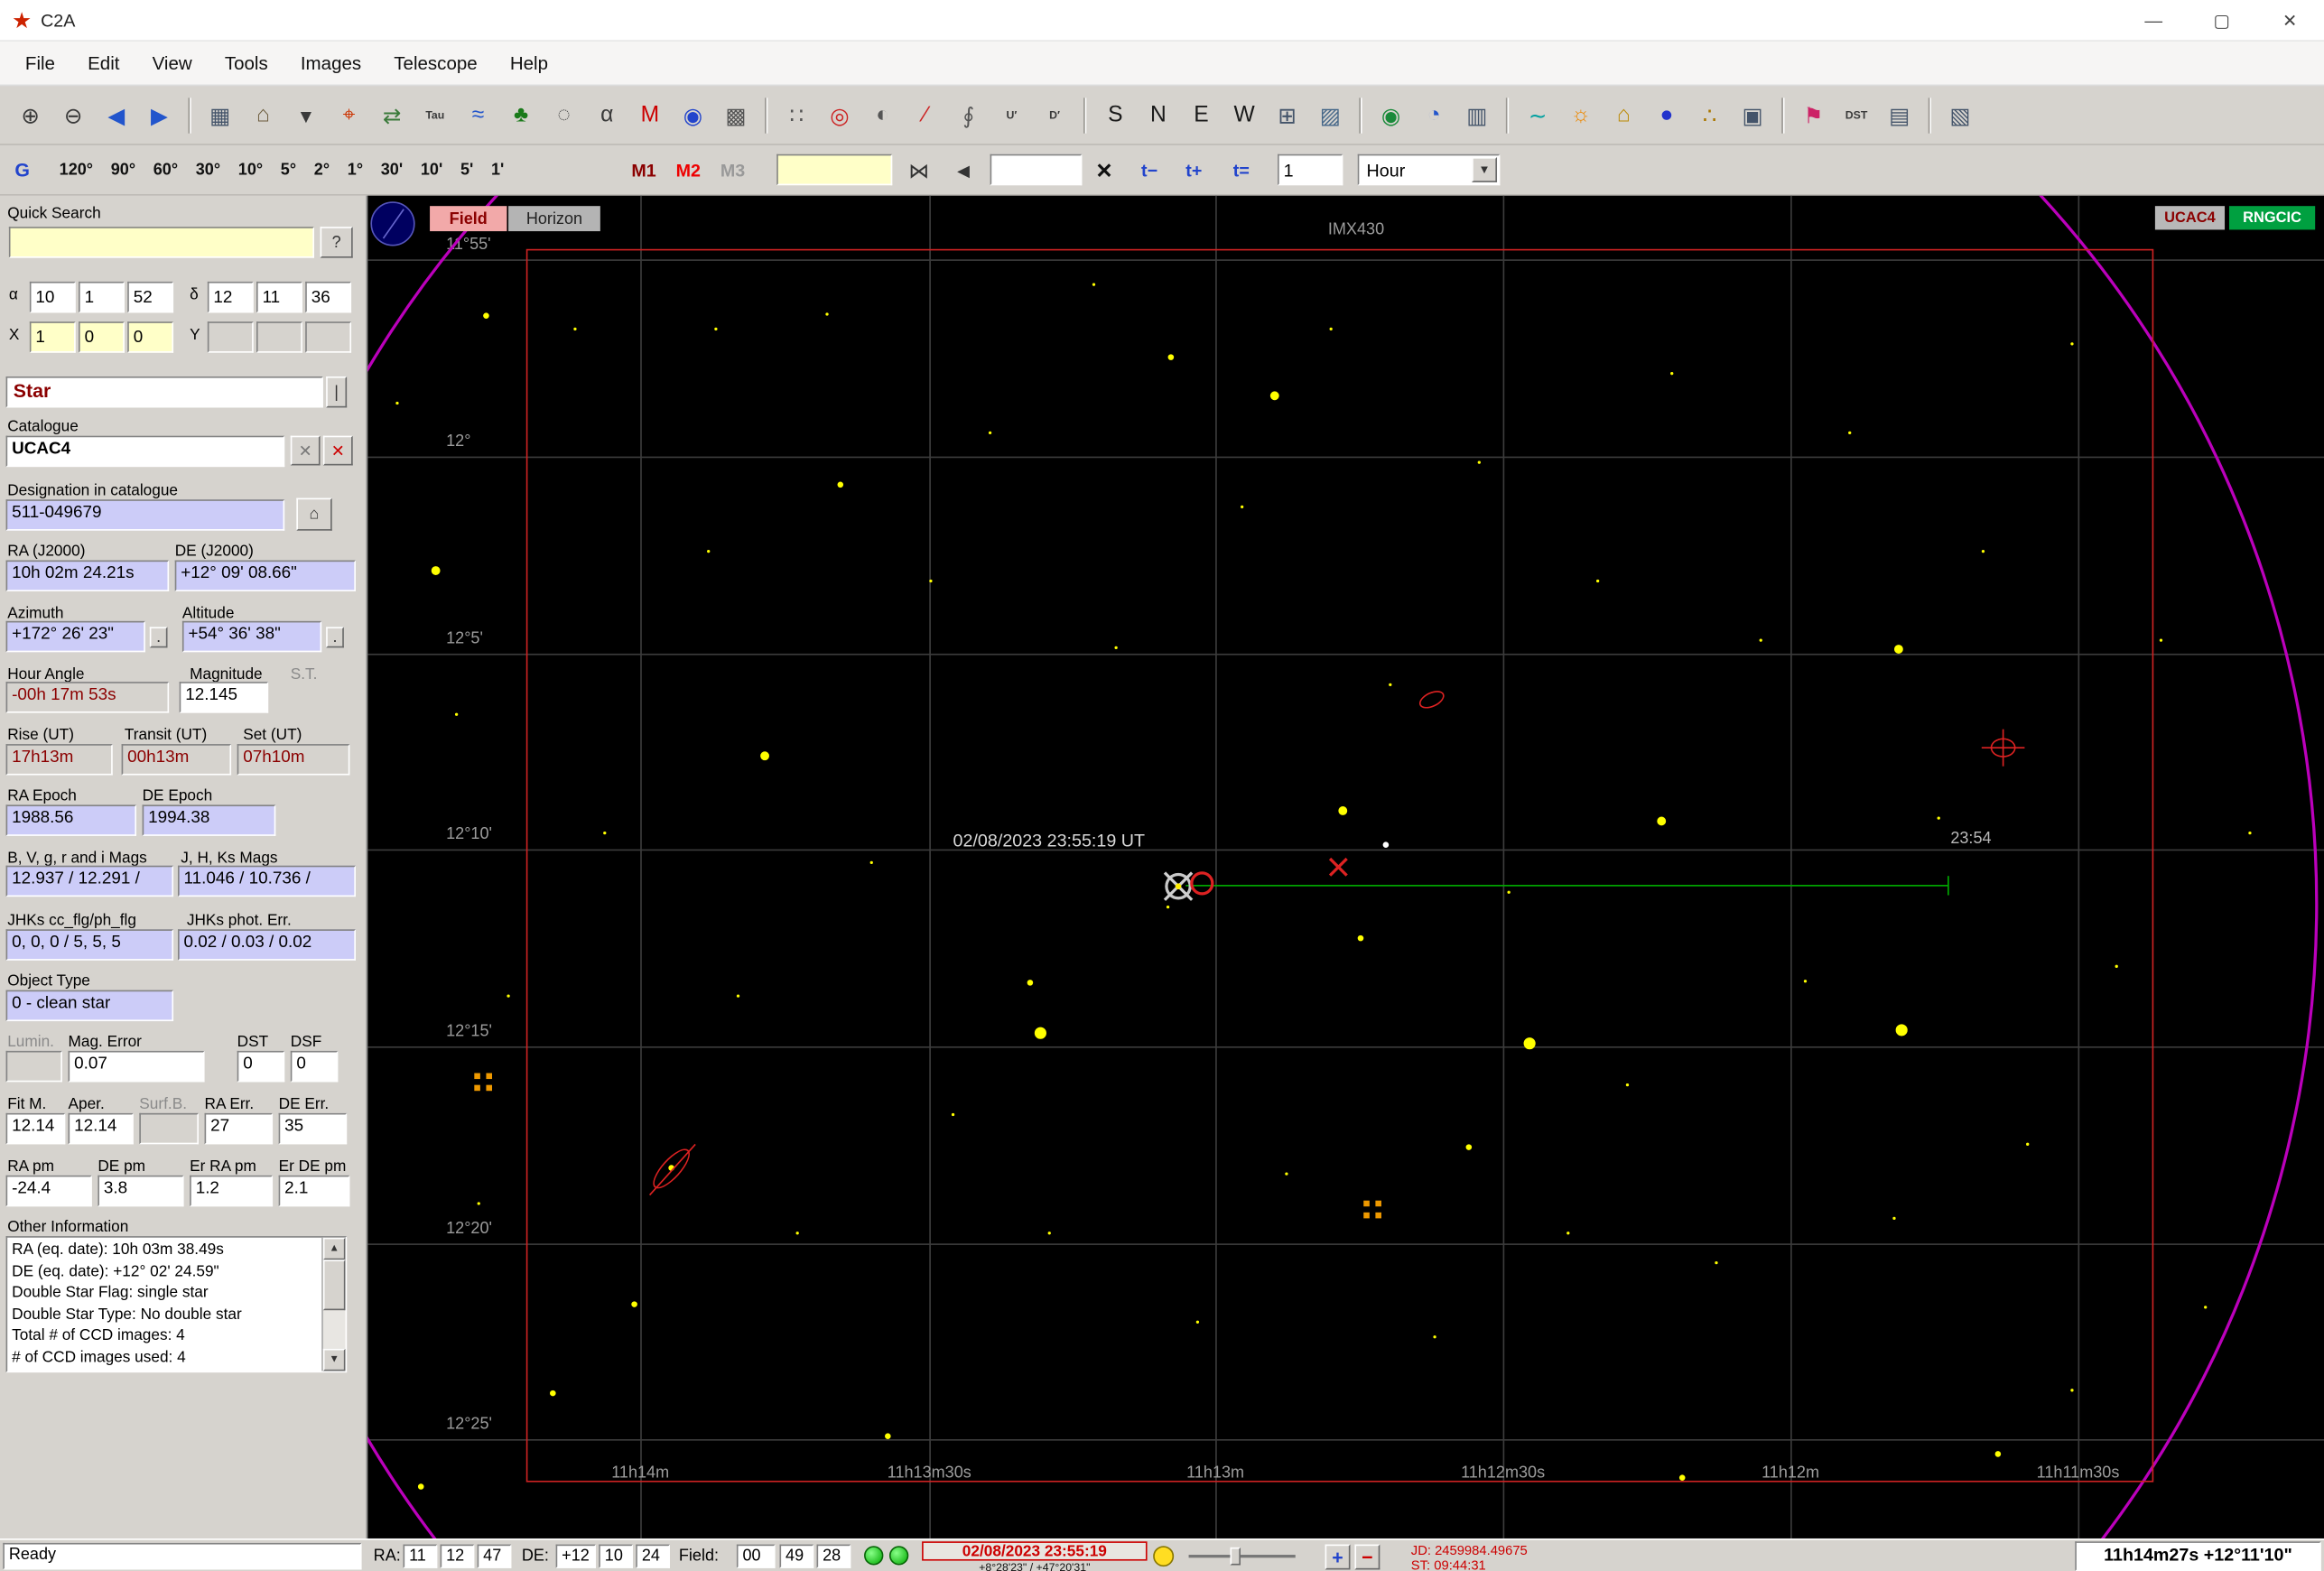  I want to click on y1-input, so click(230, 337).